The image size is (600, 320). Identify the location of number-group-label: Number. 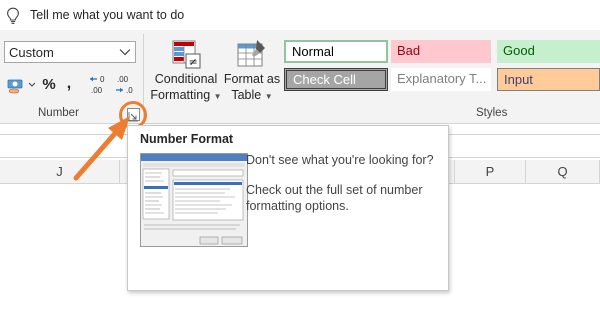
(58, 113).